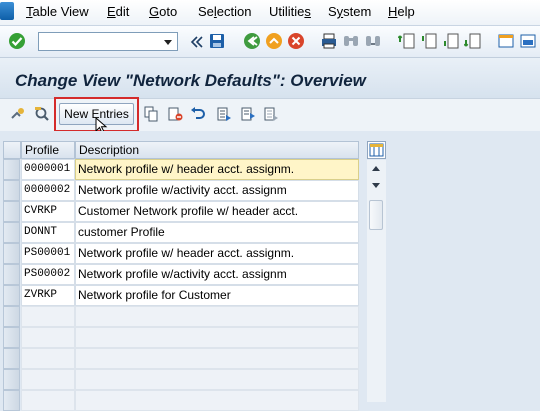 The image size is (540, 411). Describe the element at coordinates (271, 114) in the screenshot. I see `deselect-all-icon` at that location.